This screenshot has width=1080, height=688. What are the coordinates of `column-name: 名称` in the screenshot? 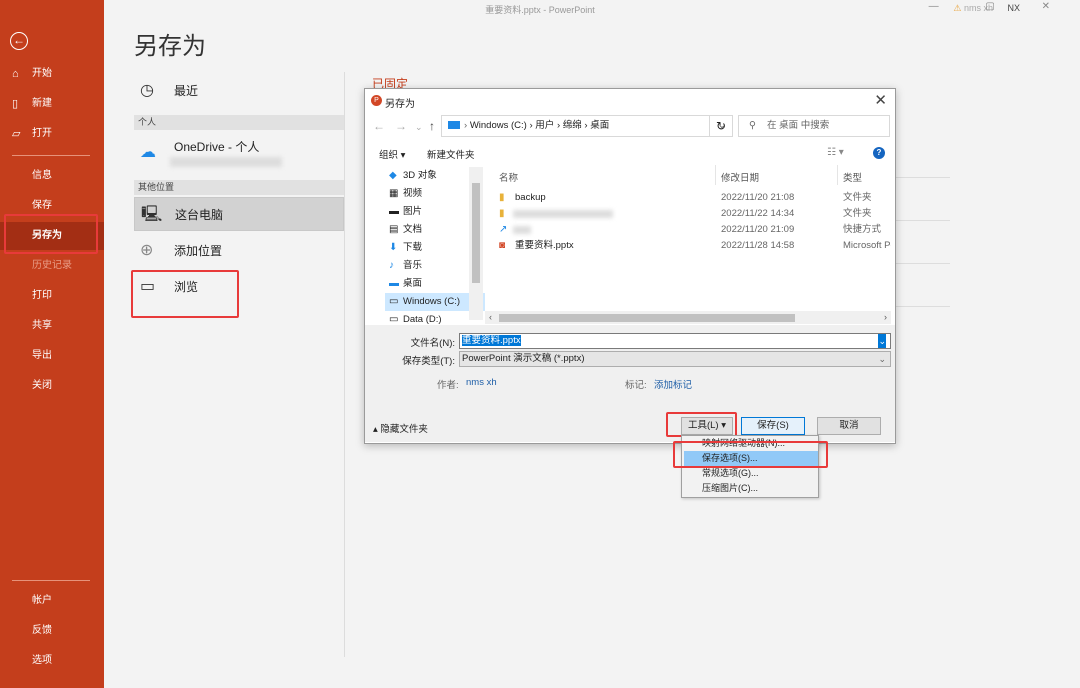 It's located at (508, 177).